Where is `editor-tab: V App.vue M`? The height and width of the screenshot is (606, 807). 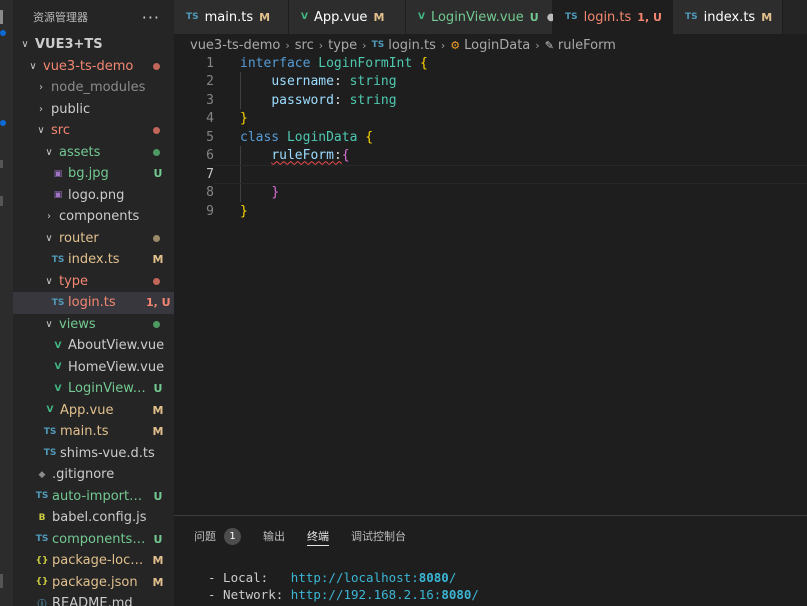 editor-tab: V App.vue M is located at coordinates (347, 17).